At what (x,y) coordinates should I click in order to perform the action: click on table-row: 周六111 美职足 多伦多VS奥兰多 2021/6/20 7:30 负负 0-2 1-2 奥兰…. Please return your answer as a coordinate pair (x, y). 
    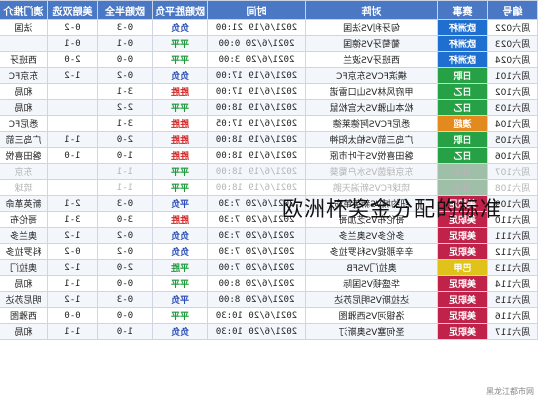
    Looking at the image, I should click on (269, 235).